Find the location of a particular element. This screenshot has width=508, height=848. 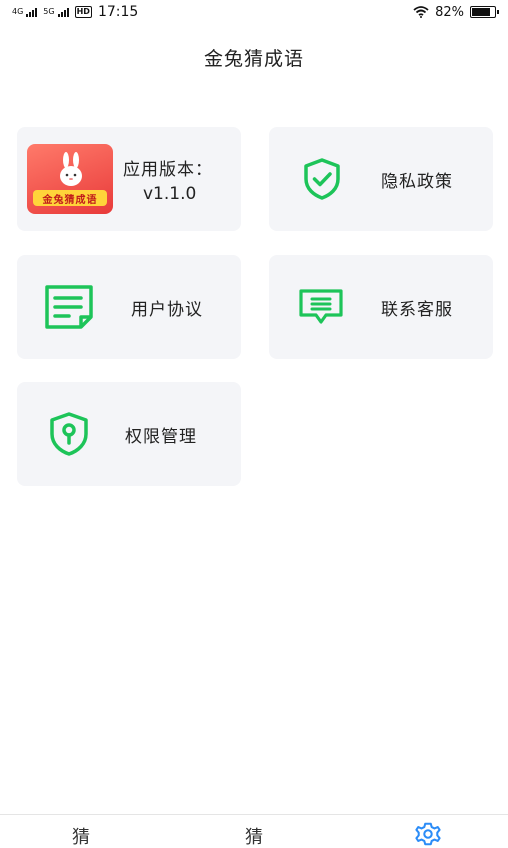

shield-check-icon is located at coordinates (322, 179).